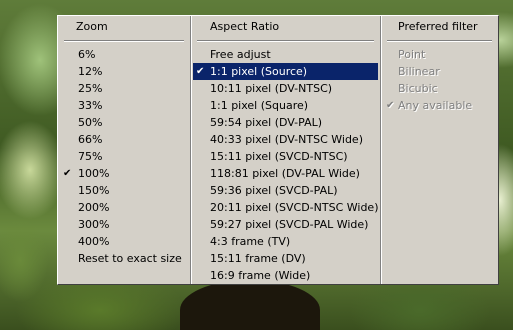 Image resolution: width=513 pixels, height=330 pixels. What do you see at coordinates (90, 156) in the screenshot?
I see `zoom-item-label: 75%` at bounding box center [90, 156].